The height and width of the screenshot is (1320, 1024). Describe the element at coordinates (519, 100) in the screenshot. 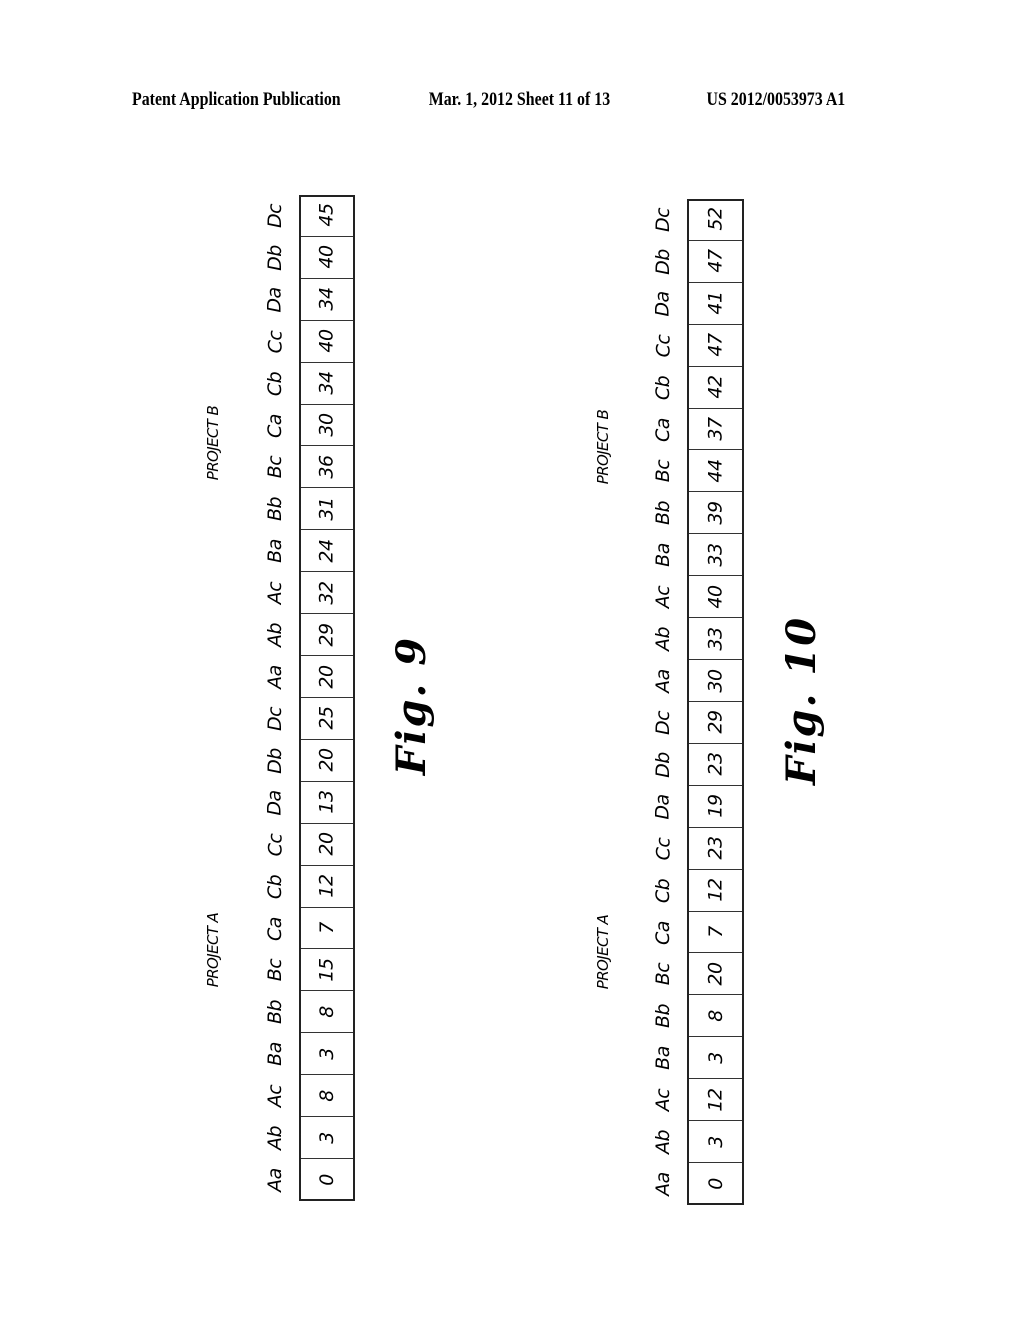

I see `publication-date-sheet: Mar. 1, 2012 Sheet 11 of 13` at that location.